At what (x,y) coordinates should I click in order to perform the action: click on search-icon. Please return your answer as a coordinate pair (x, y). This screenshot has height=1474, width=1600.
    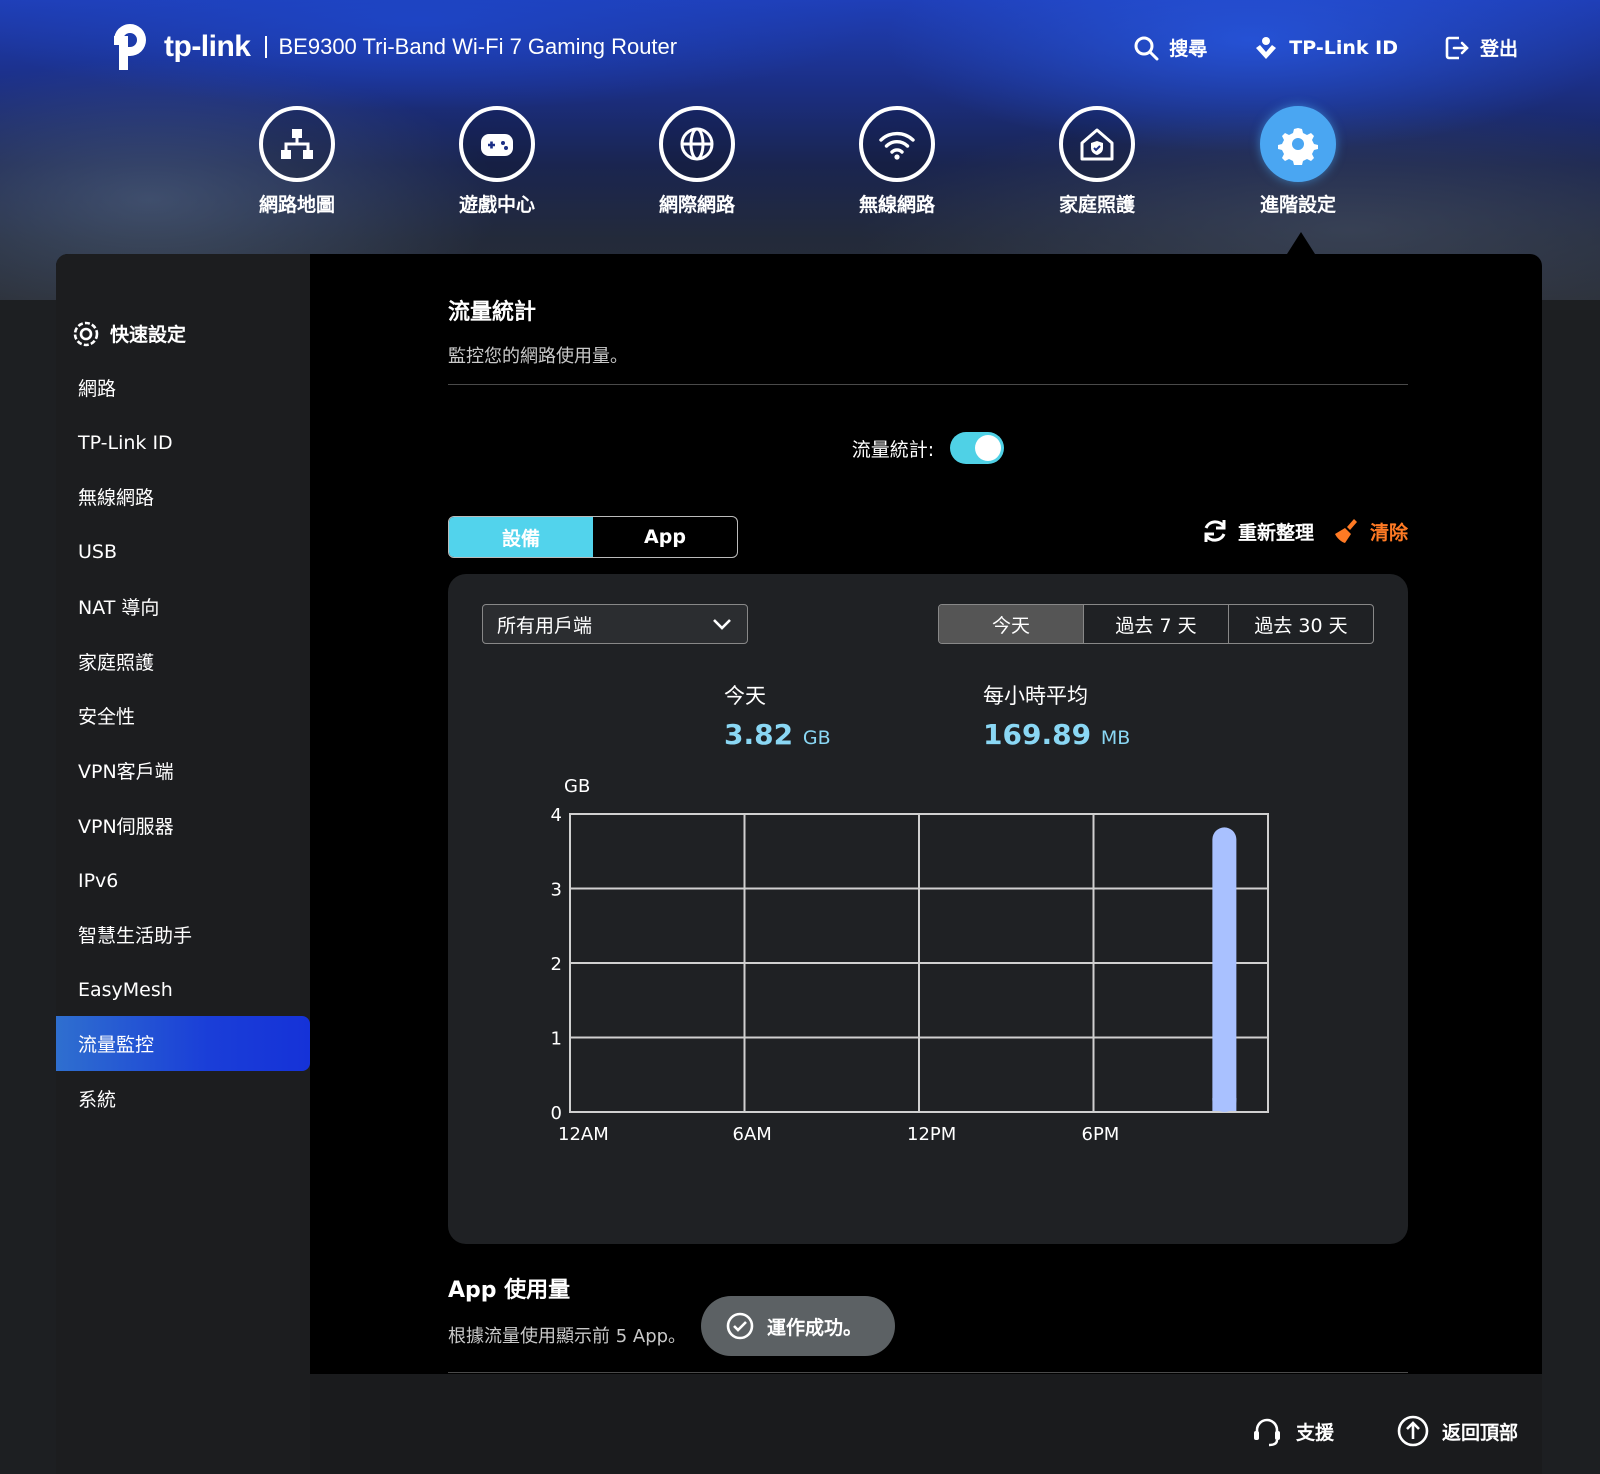
    Looking at the image, I should click on (1146, 48).